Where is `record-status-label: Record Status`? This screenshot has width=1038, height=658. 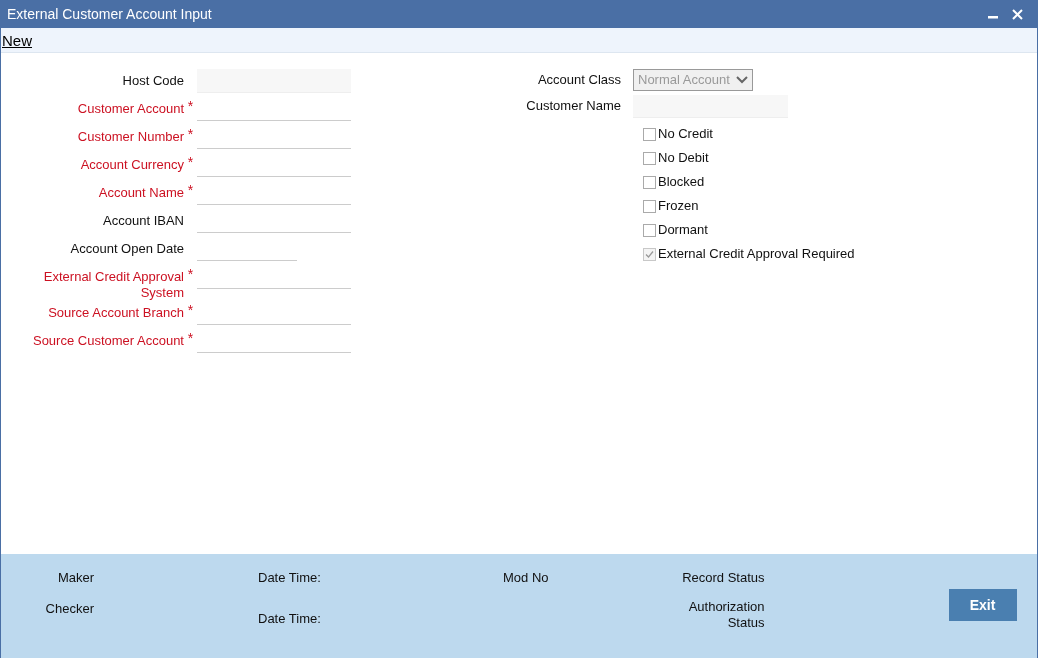 record-status-label: Record Status is located at coordinates (723, 578).